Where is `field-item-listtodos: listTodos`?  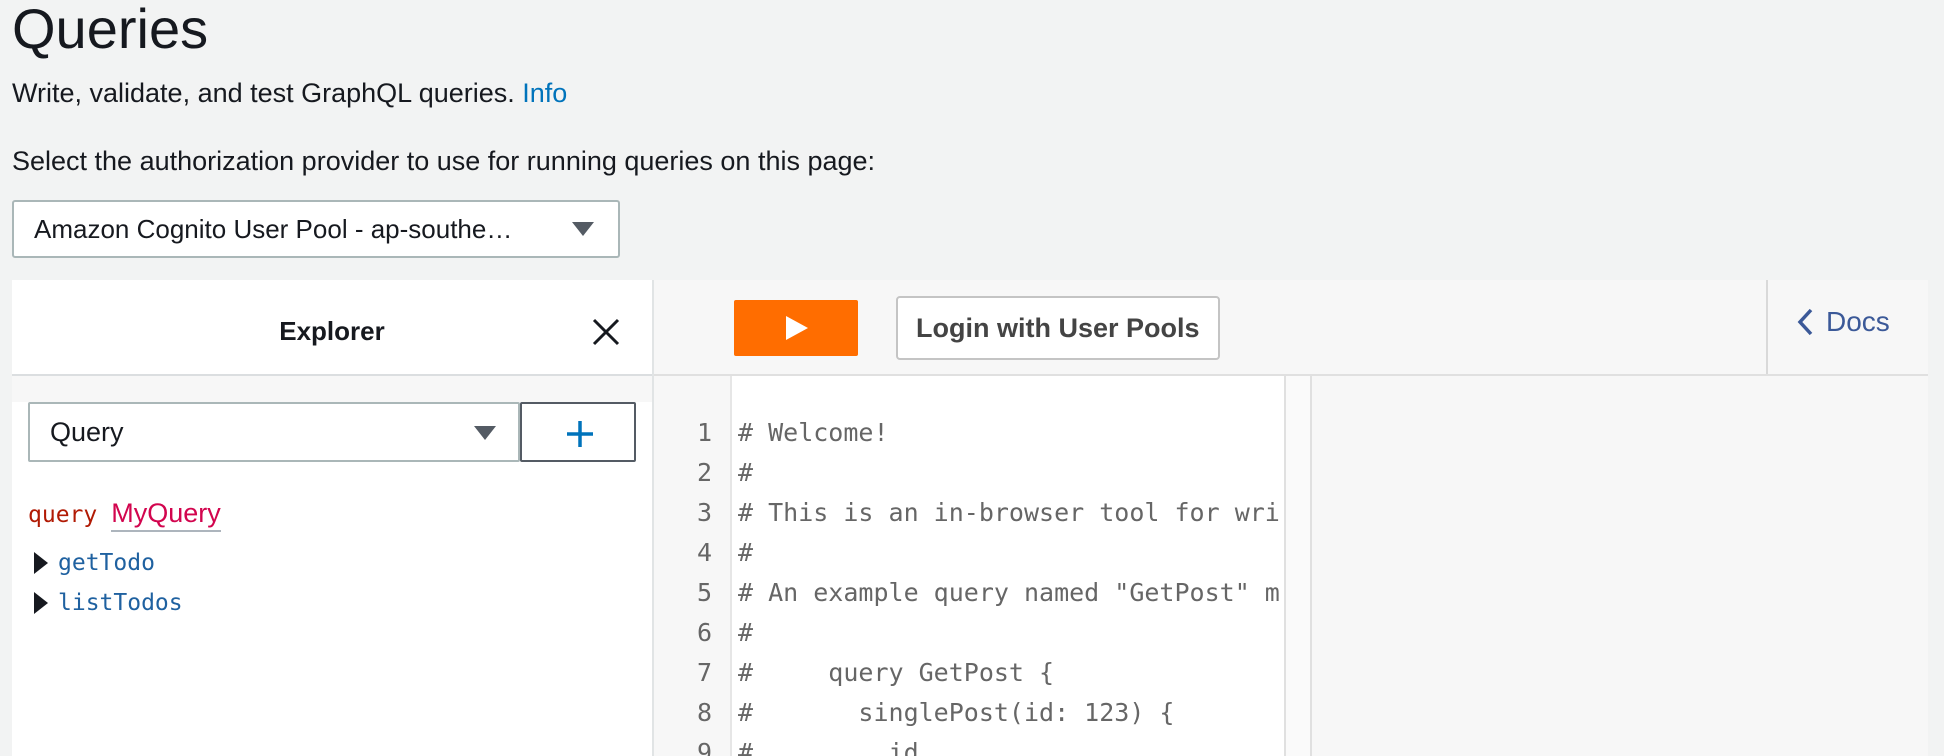
field-item-listtodos: listTodos is located at coordinates (108, 603).